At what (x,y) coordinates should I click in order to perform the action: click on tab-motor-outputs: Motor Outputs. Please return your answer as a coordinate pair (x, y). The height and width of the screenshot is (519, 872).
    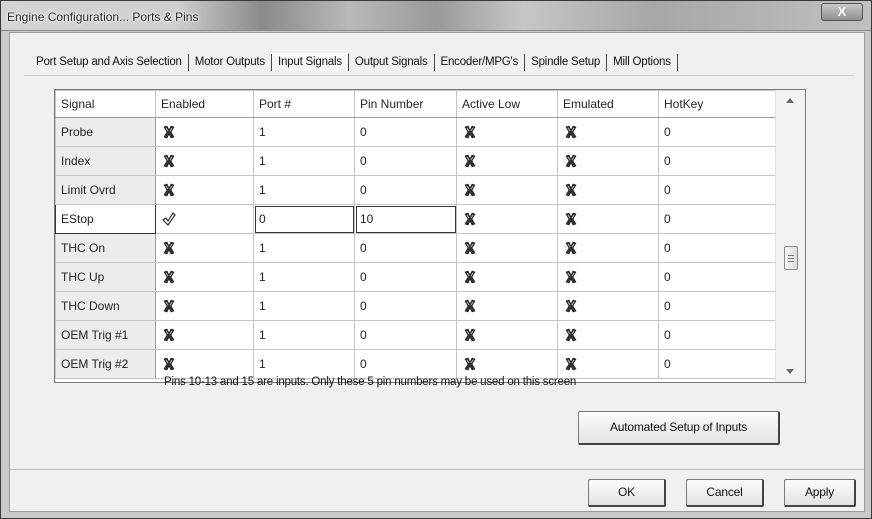
    Looking at the image, I should click on (230, 62).